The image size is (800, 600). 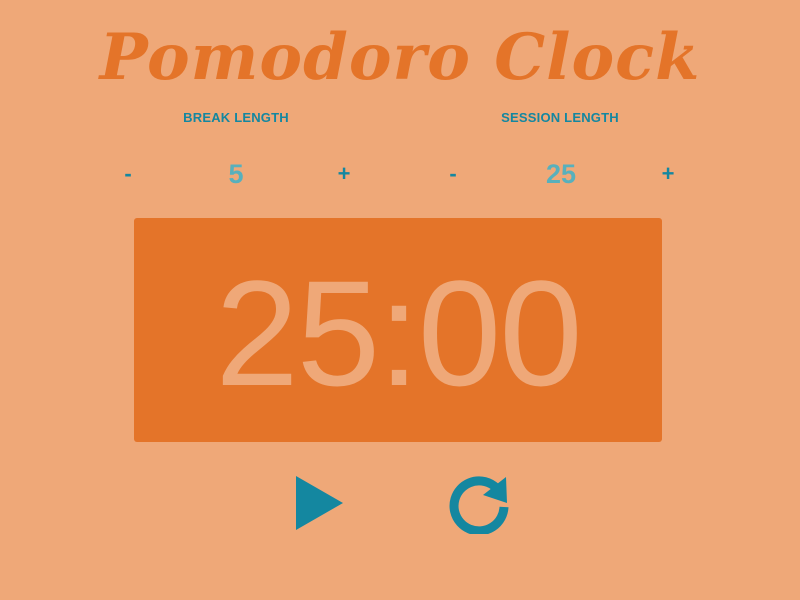 What do you see at coordinates (560, 117) in the screenshot?
I see `session-length-label: SESSION LENGTH` at bounding box center [560, 117].